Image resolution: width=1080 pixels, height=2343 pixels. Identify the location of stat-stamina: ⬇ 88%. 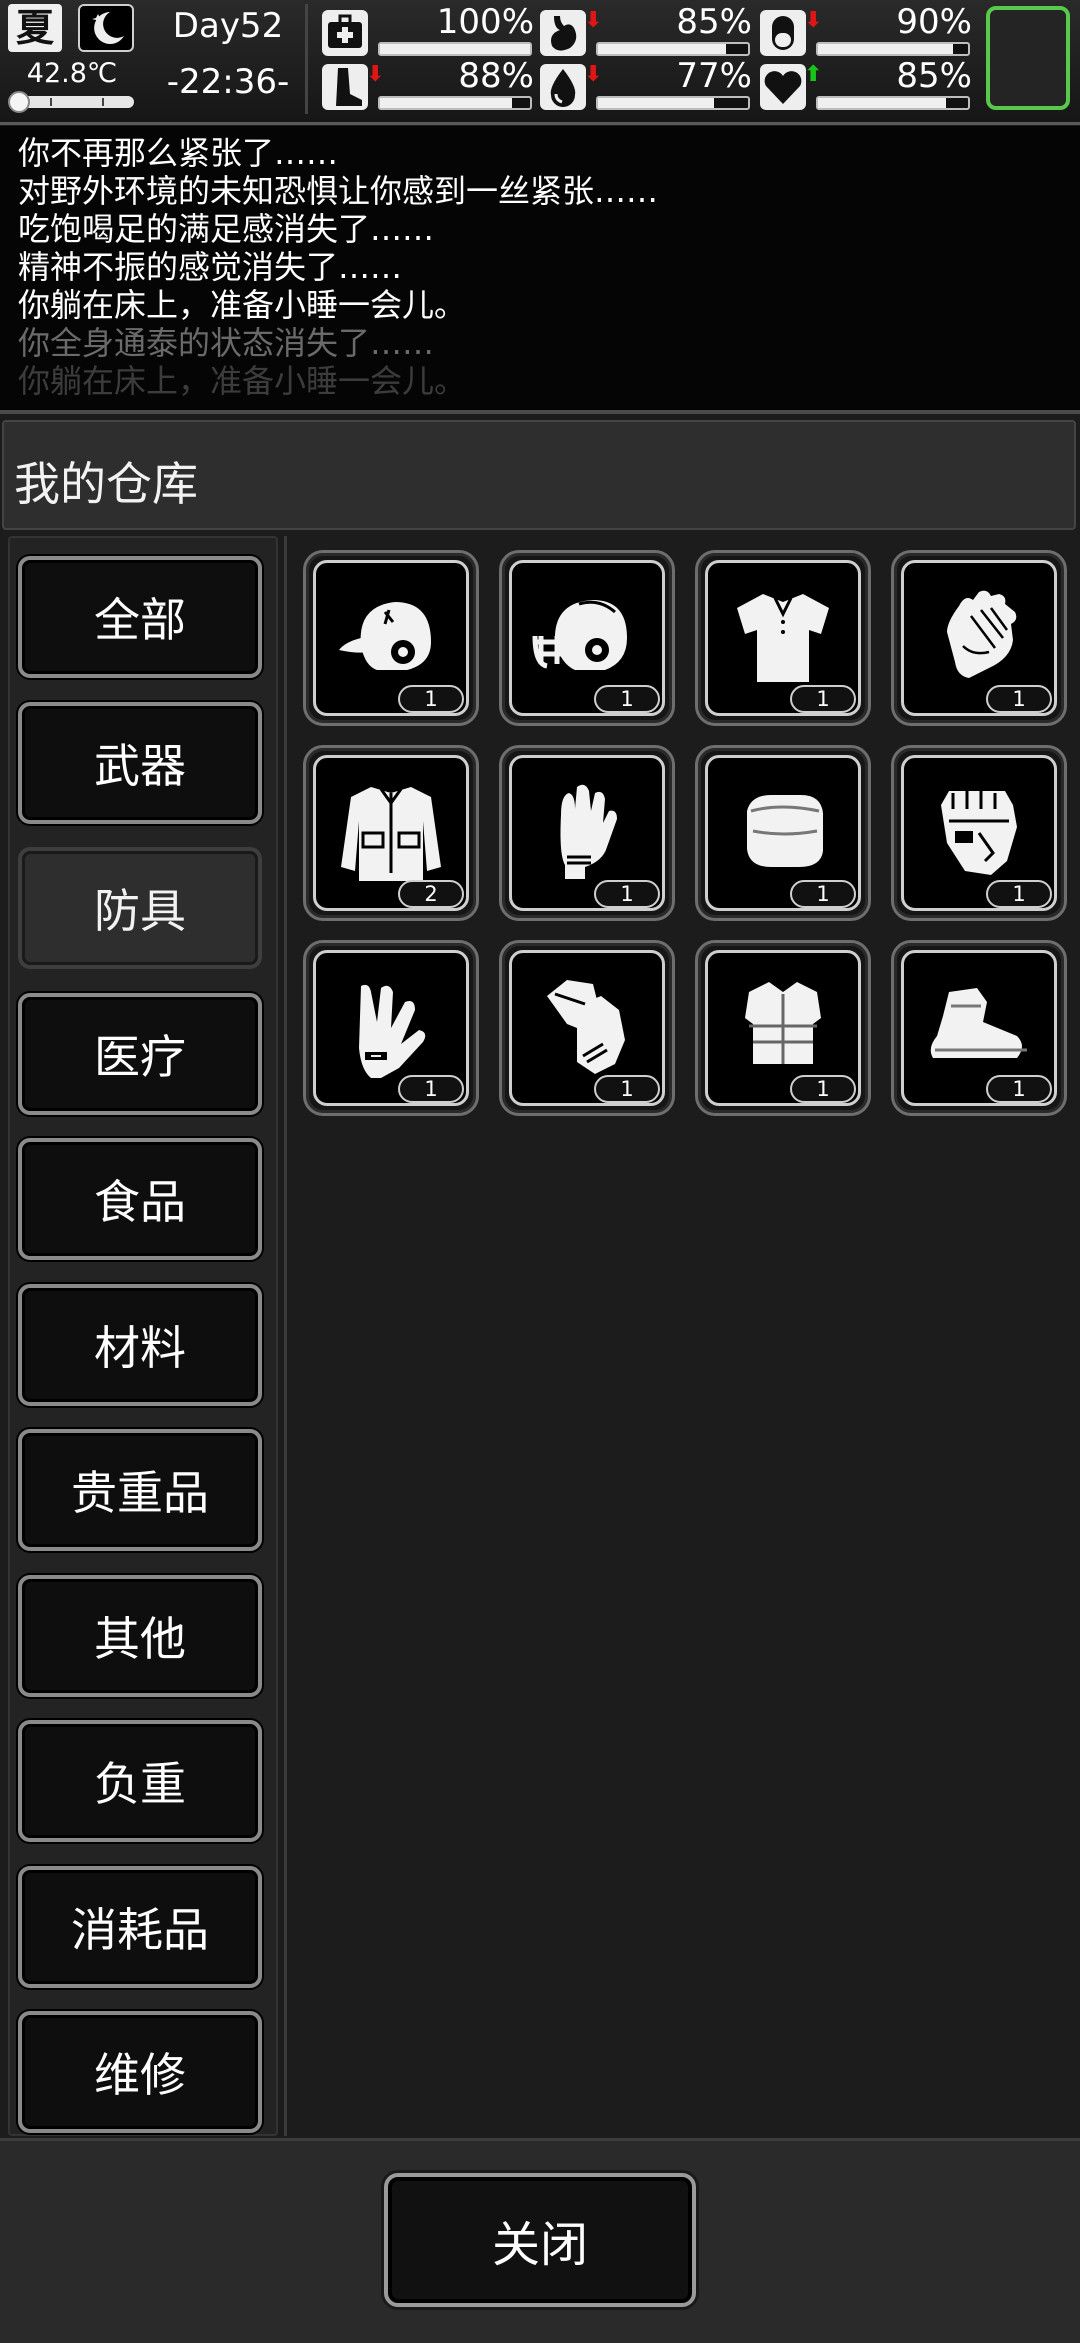
(431, 85).